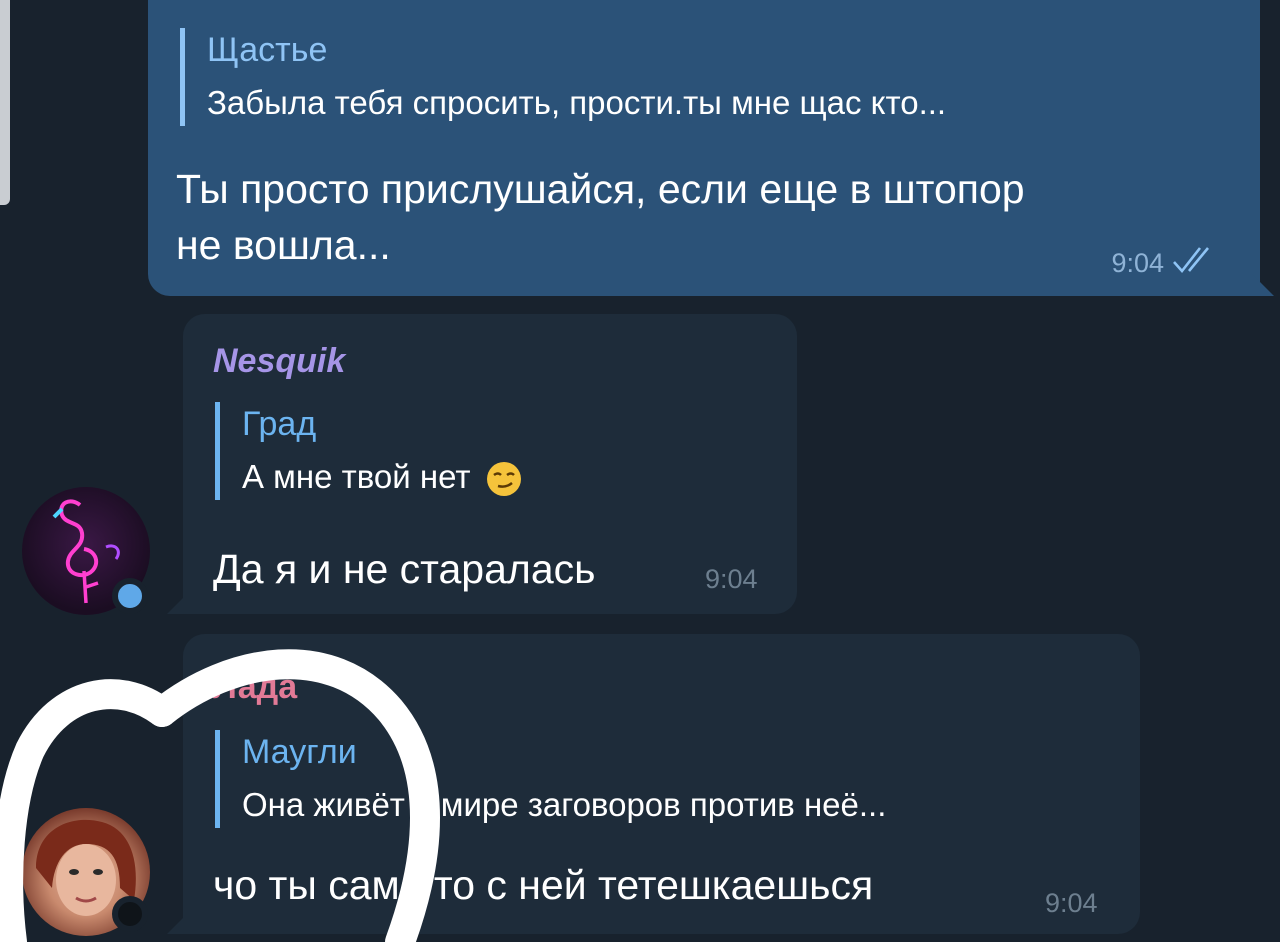 The height and width of the screenshot is (942, 1280). I want to click on reply-author: Щастье, so click(267, 50).